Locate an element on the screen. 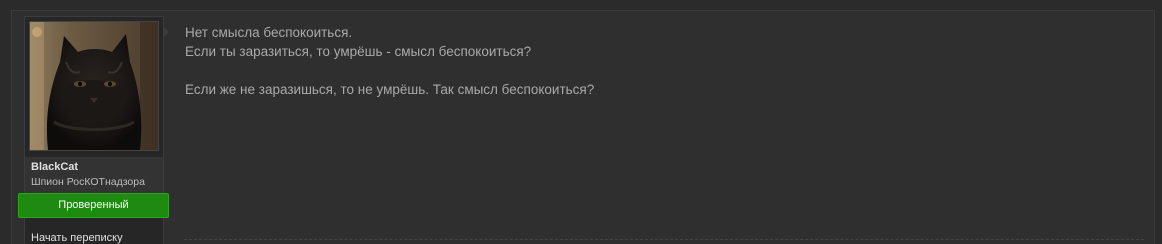 This screenshot has height=244, width=1162. post-divider is located at coordinates (664, 239).